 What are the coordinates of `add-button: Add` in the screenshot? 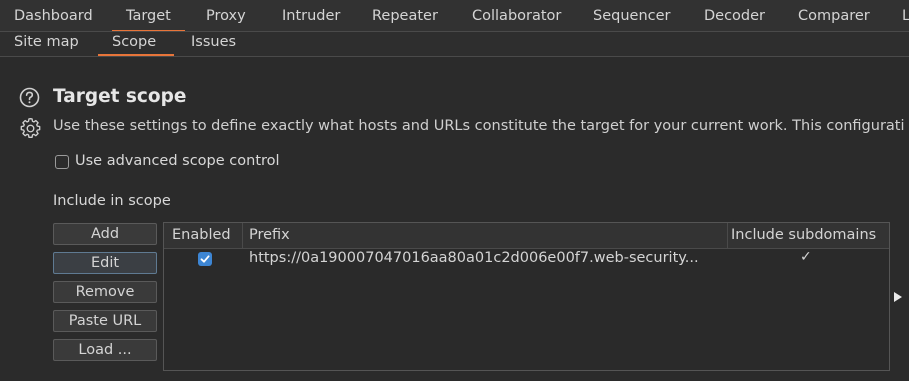 It's located at (105, 234).